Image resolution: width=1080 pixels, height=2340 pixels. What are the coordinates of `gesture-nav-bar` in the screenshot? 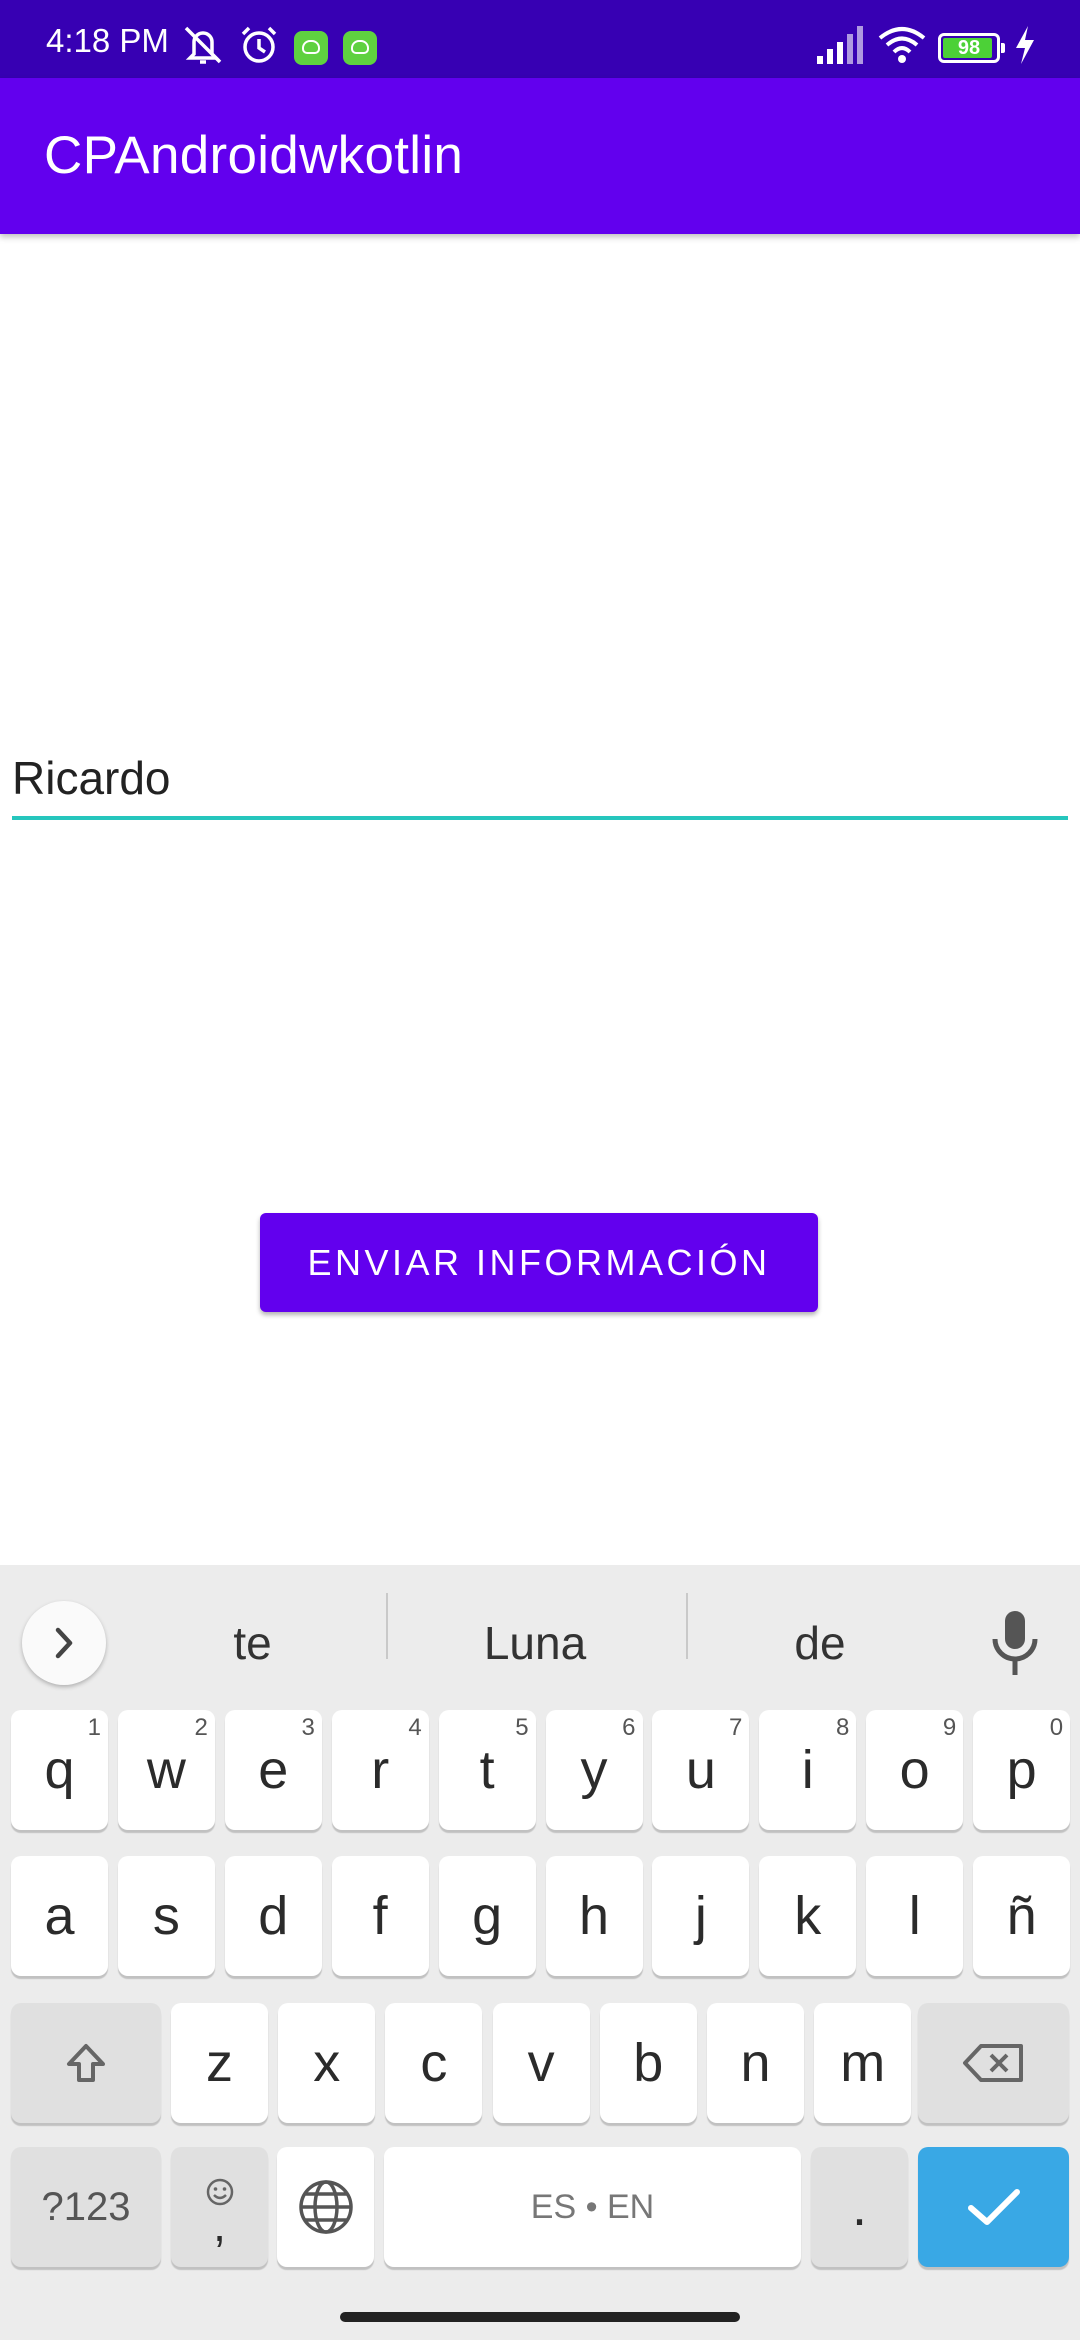 It's located at (540, 2317).